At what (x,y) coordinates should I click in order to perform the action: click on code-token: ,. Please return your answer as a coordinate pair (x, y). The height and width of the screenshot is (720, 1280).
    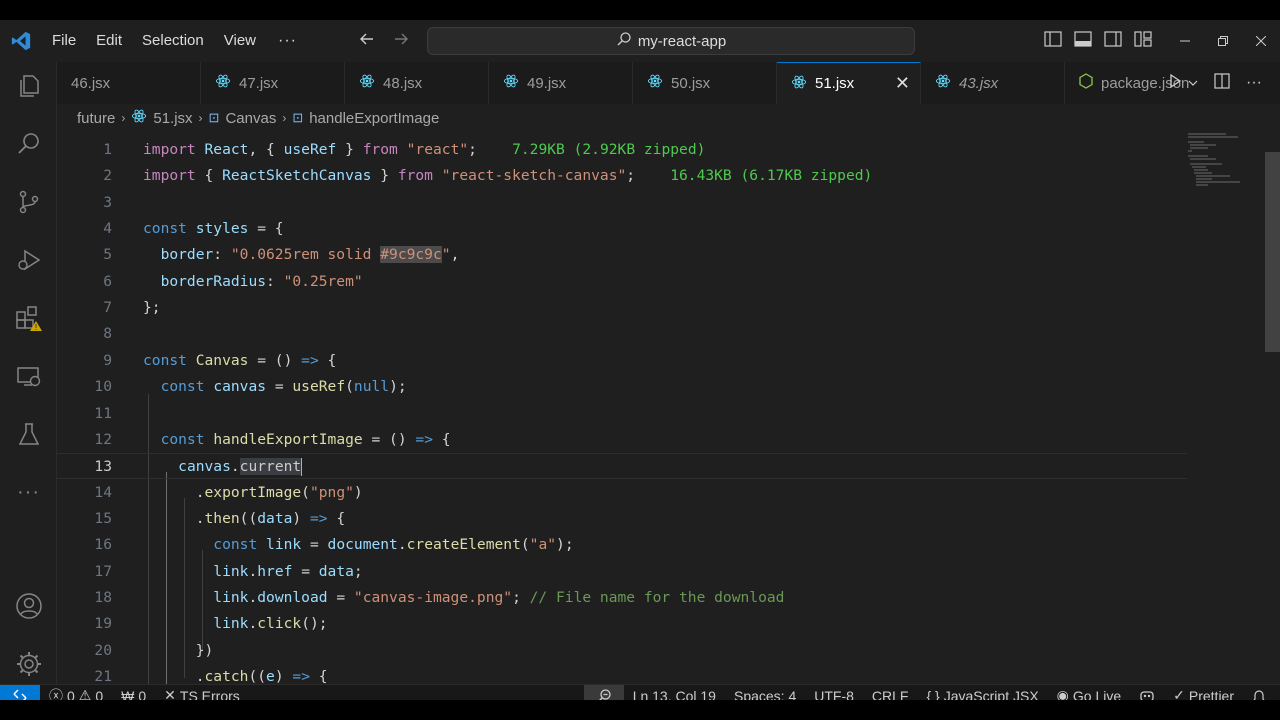
    Looking at the image, I should click on (455, 255).